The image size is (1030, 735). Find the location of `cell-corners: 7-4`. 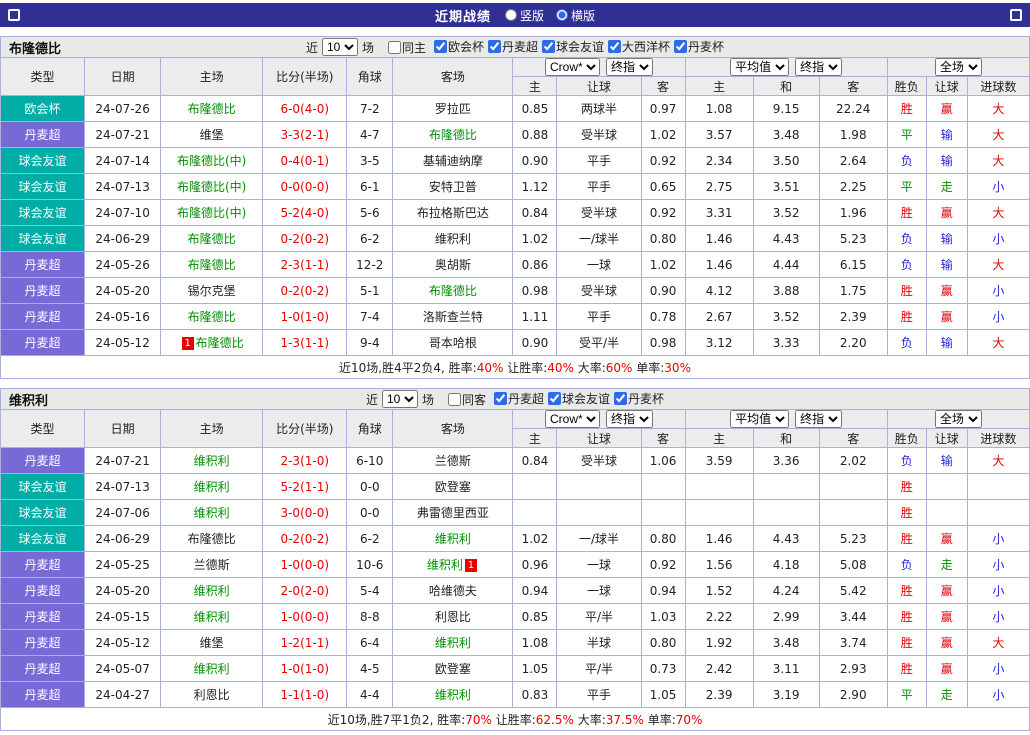

cell-corners: 7-4 is located at coordinates (370, 316).